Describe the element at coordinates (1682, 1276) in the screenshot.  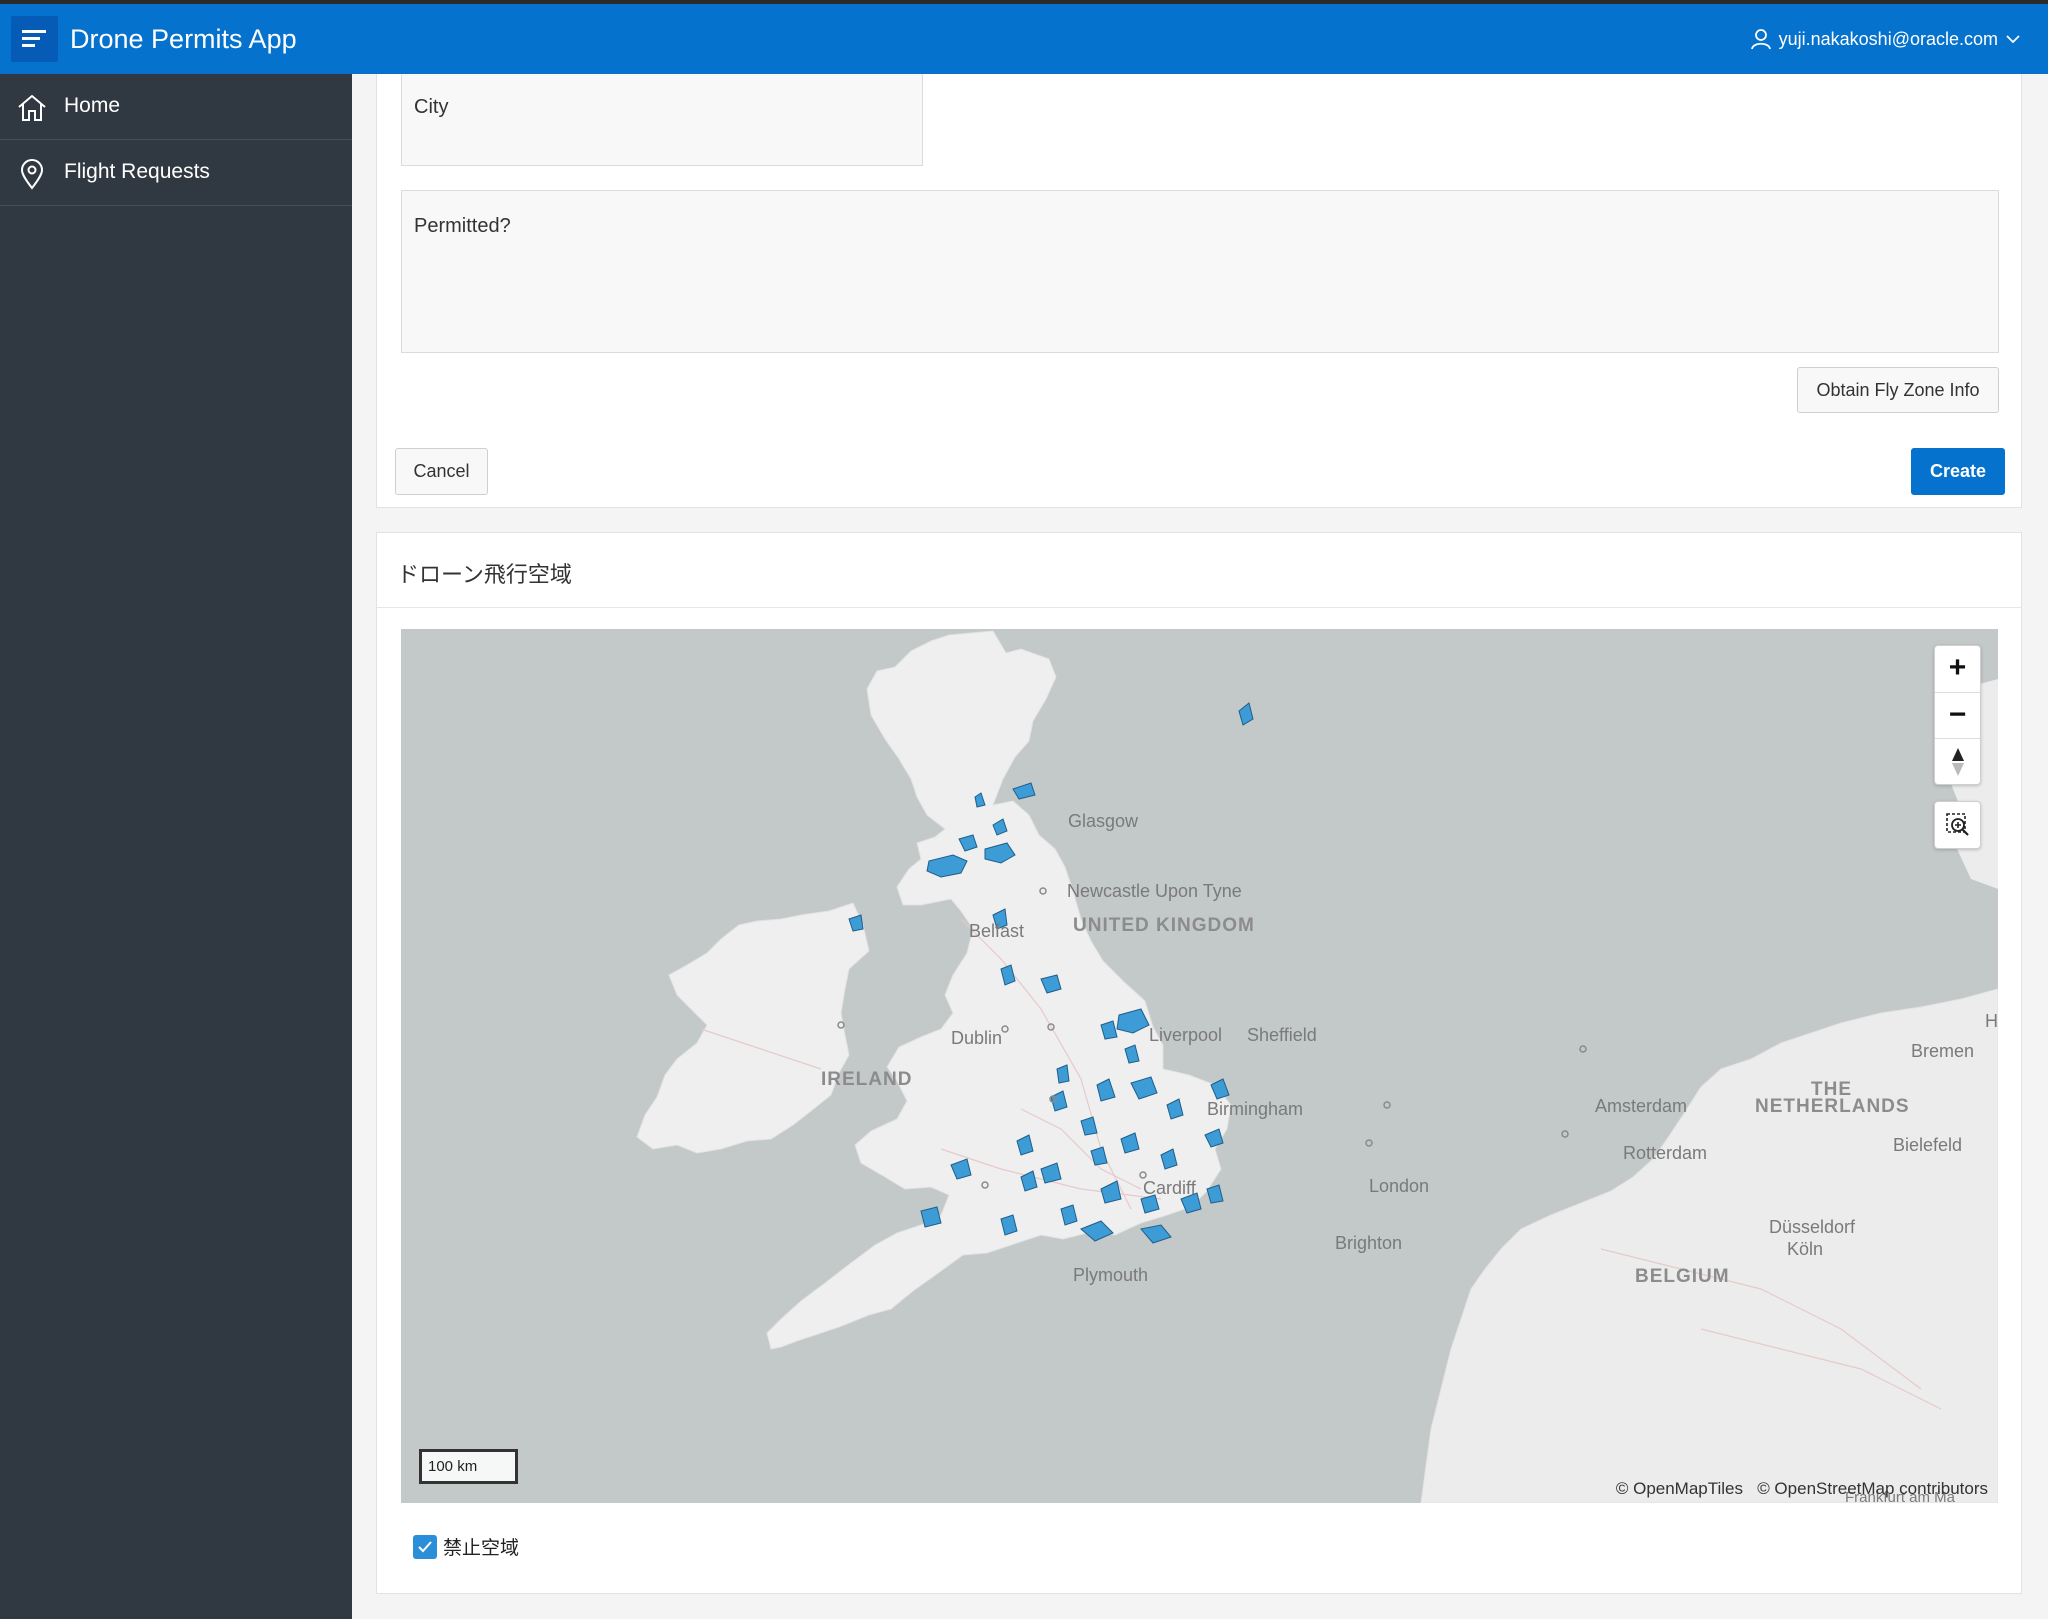
I see `map-label-belgium: BELGIUM` at that location.